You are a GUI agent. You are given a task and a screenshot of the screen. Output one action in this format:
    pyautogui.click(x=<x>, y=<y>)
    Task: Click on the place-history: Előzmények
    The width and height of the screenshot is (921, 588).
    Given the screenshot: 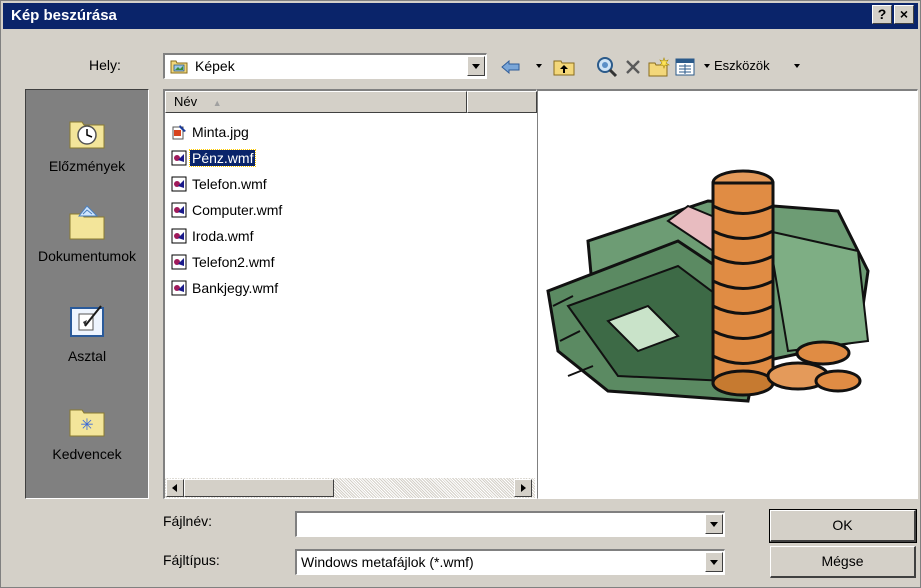 What is the action you would take?
    pyautogui.click(x=87, y=143)
    